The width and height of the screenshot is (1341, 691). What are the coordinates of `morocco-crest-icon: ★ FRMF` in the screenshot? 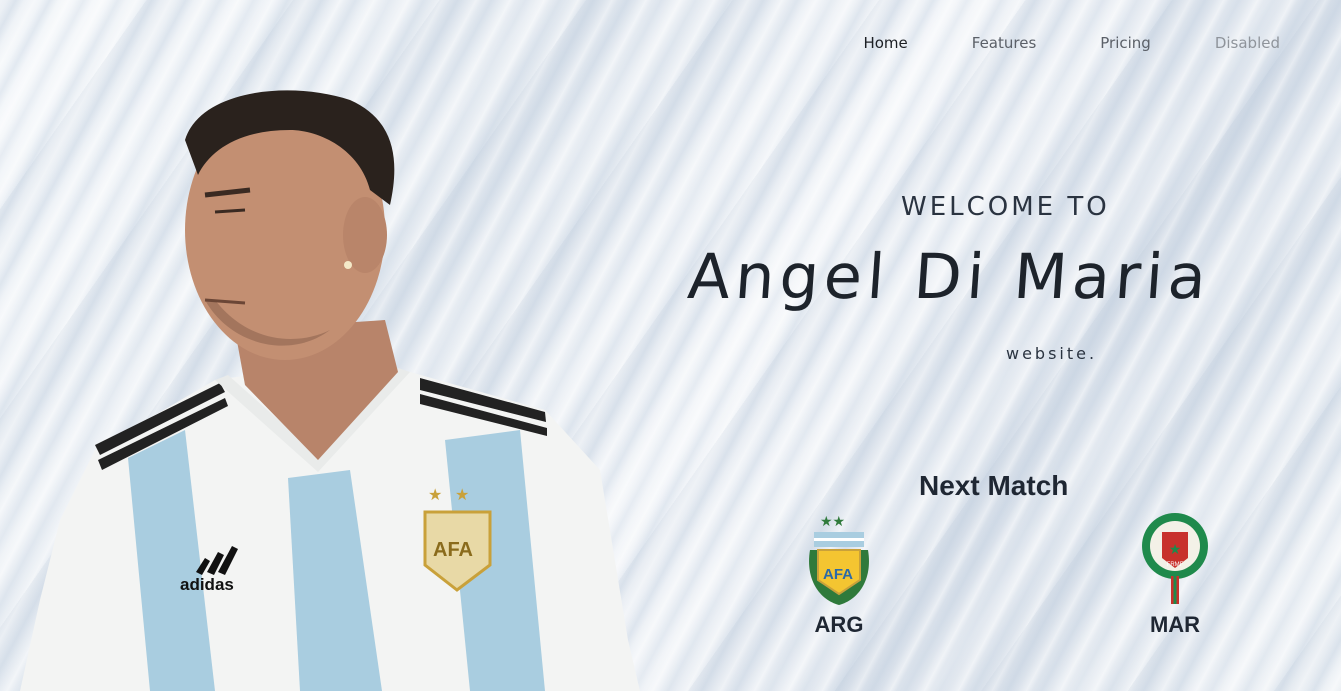 It's located at (1175, 558).